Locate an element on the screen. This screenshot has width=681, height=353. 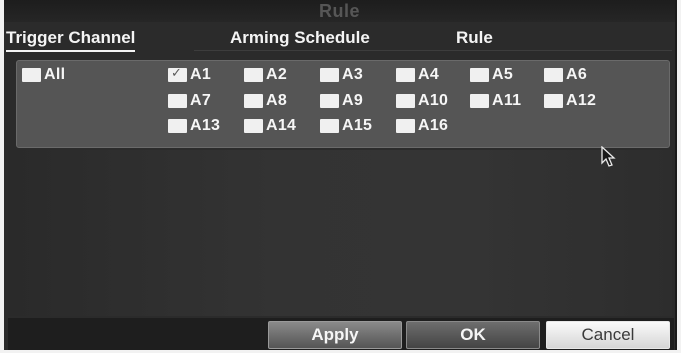
checkbox-channel: A6 is located at coordinates (566, 74).